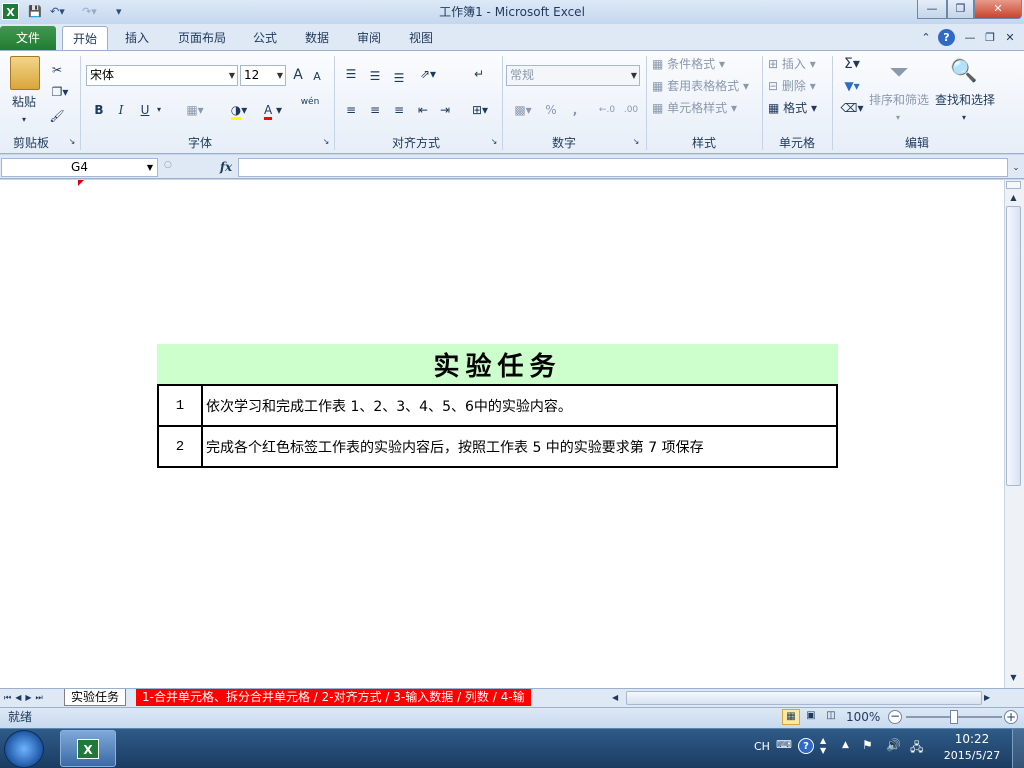 This screenshot has width=1024, height=768. I want to click on format-painter-icon: 🖌, so click(57, 116).